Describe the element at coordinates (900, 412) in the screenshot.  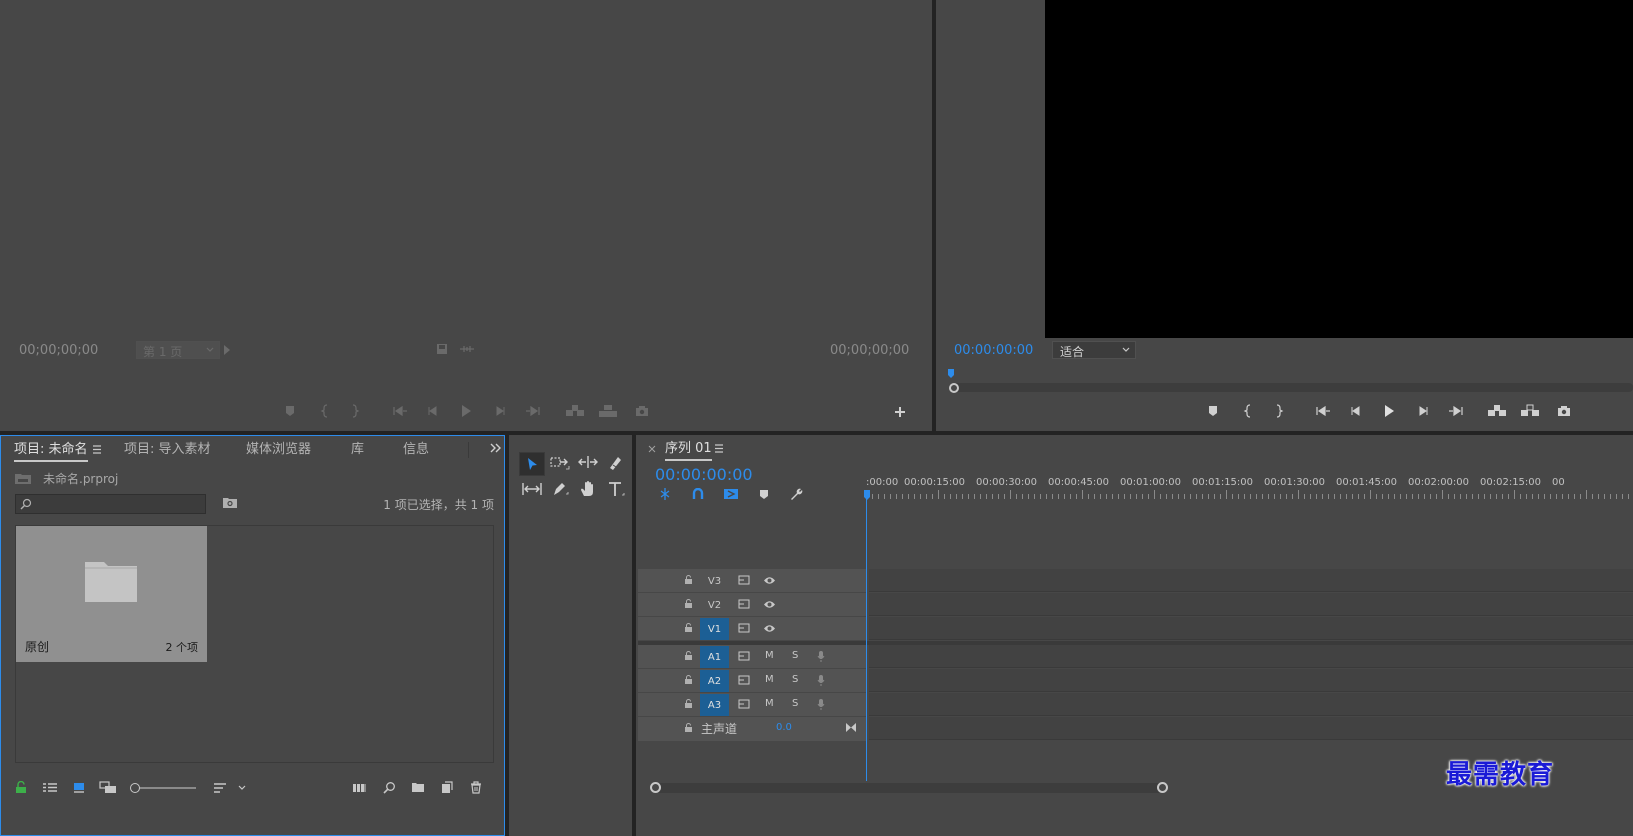
I see `add-button-icon` at that location.